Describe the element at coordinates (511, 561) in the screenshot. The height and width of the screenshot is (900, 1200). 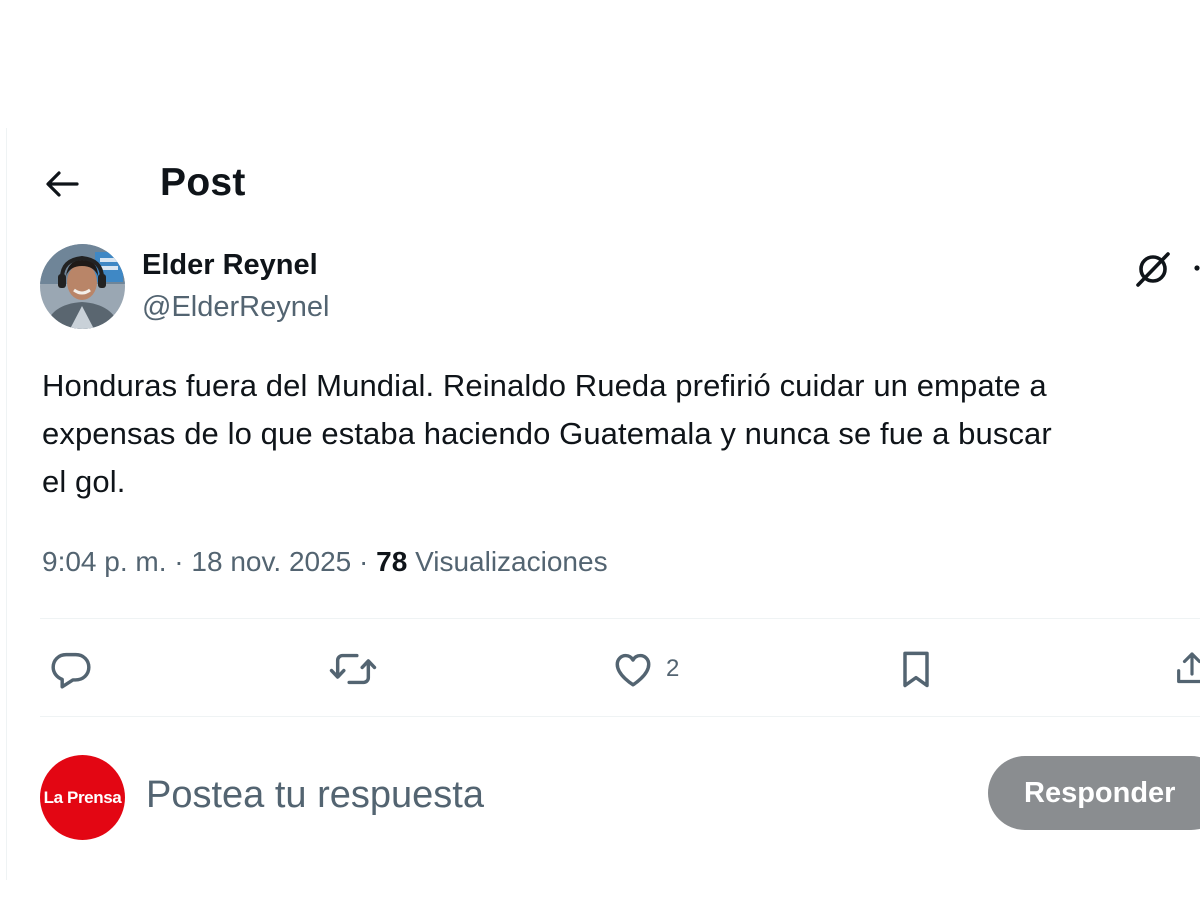
I see `views-label: Visualizaciones` at that location.